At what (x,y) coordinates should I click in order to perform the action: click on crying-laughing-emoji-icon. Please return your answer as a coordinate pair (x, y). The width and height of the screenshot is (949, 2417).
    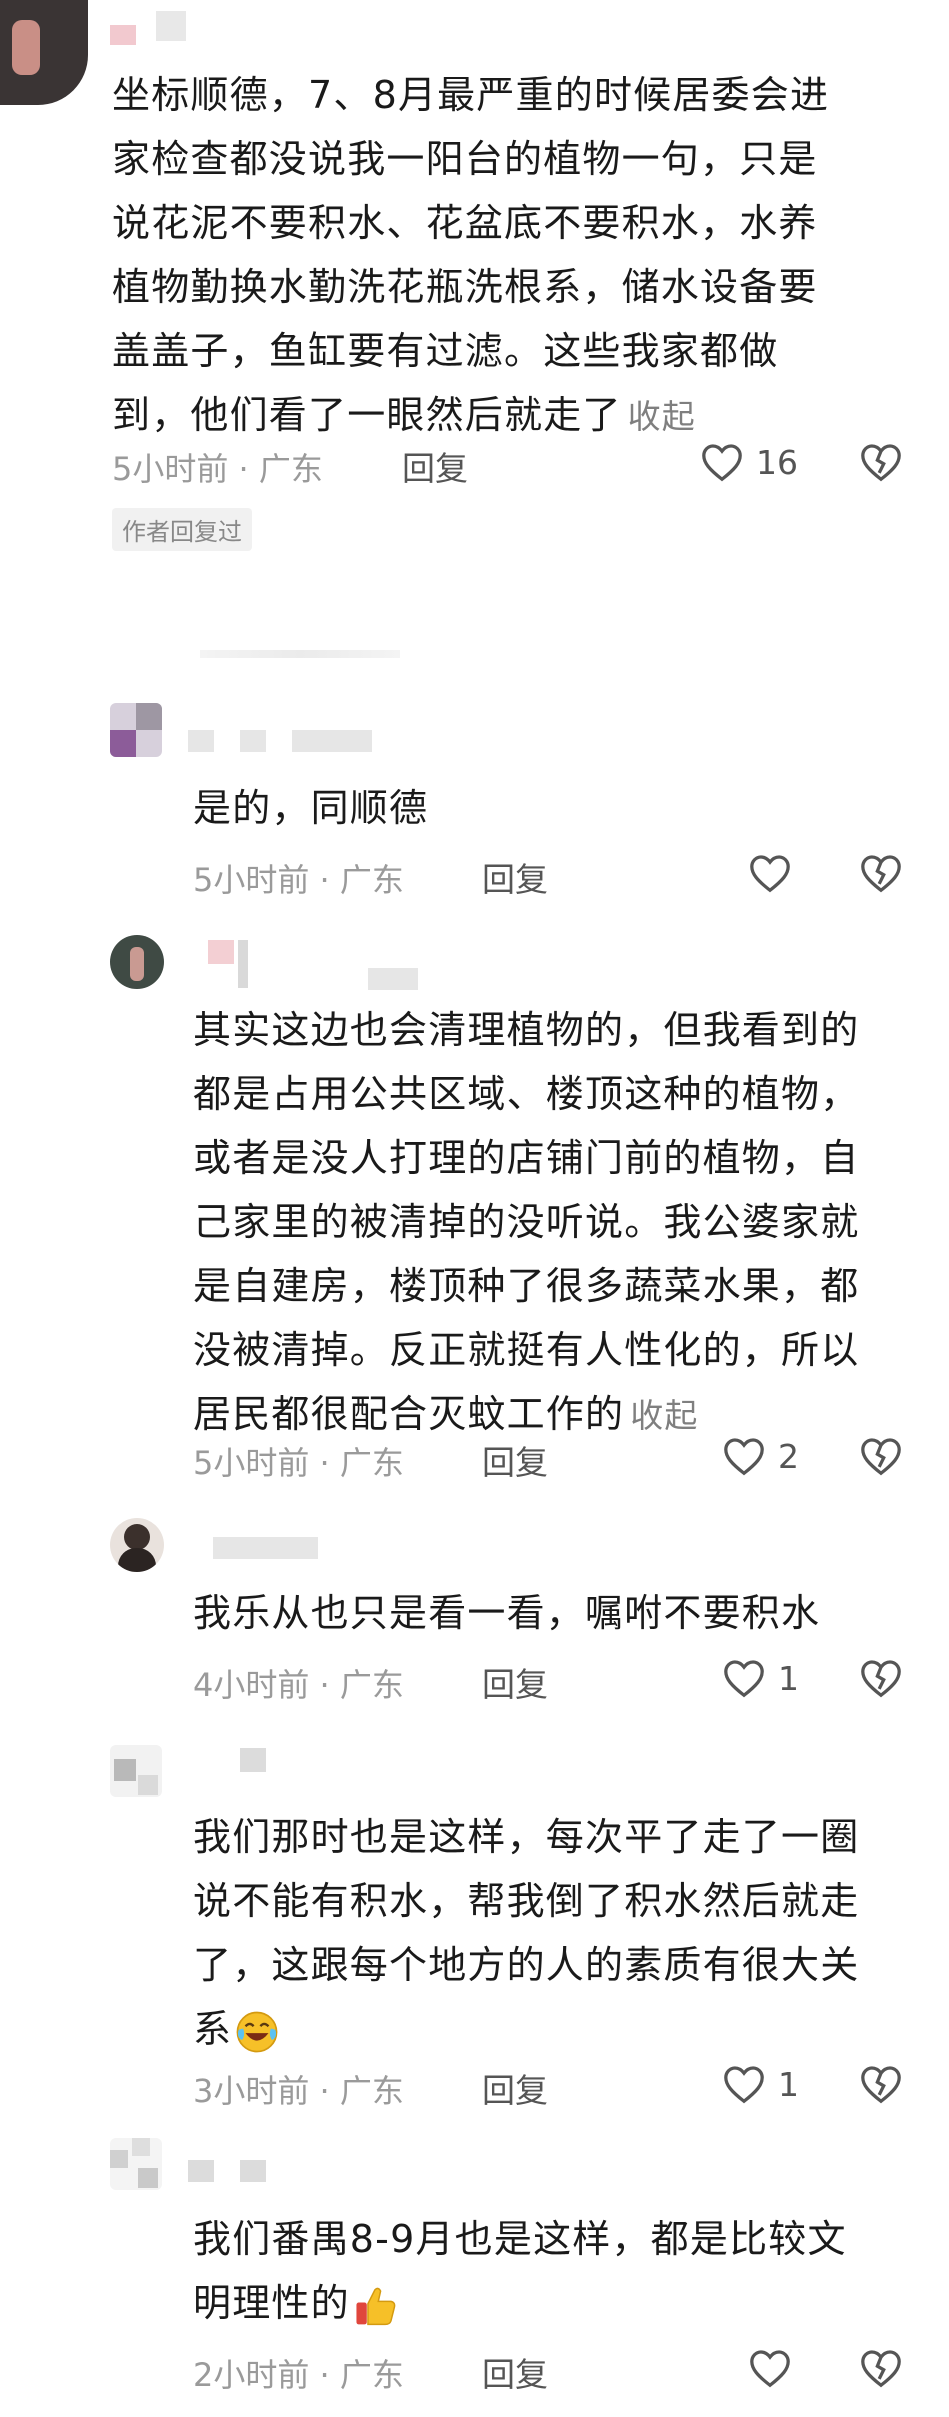
    Looking at the image, I should click on (257, 2032).